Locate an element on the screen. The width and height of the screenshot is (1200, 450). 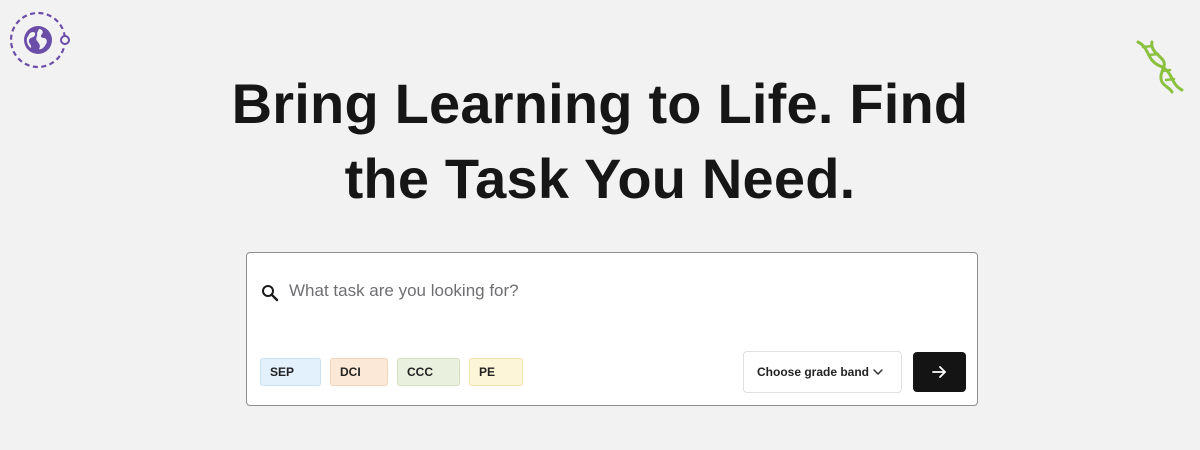
arrow-right-icon is located at coordinates (939, 372).